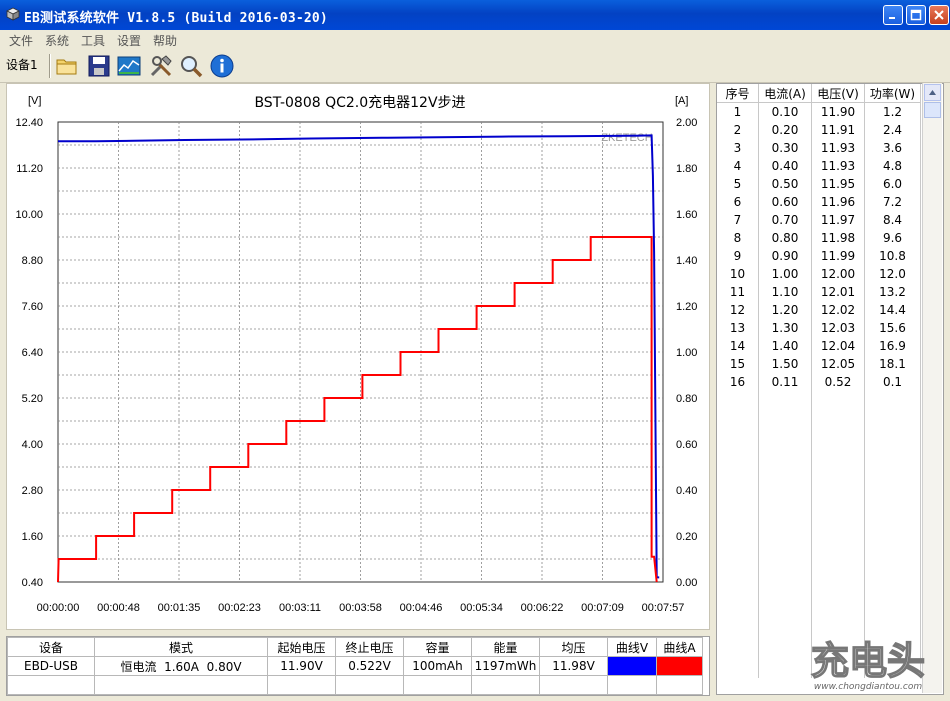  I want to click on minimize-icon, so click(892, 18).